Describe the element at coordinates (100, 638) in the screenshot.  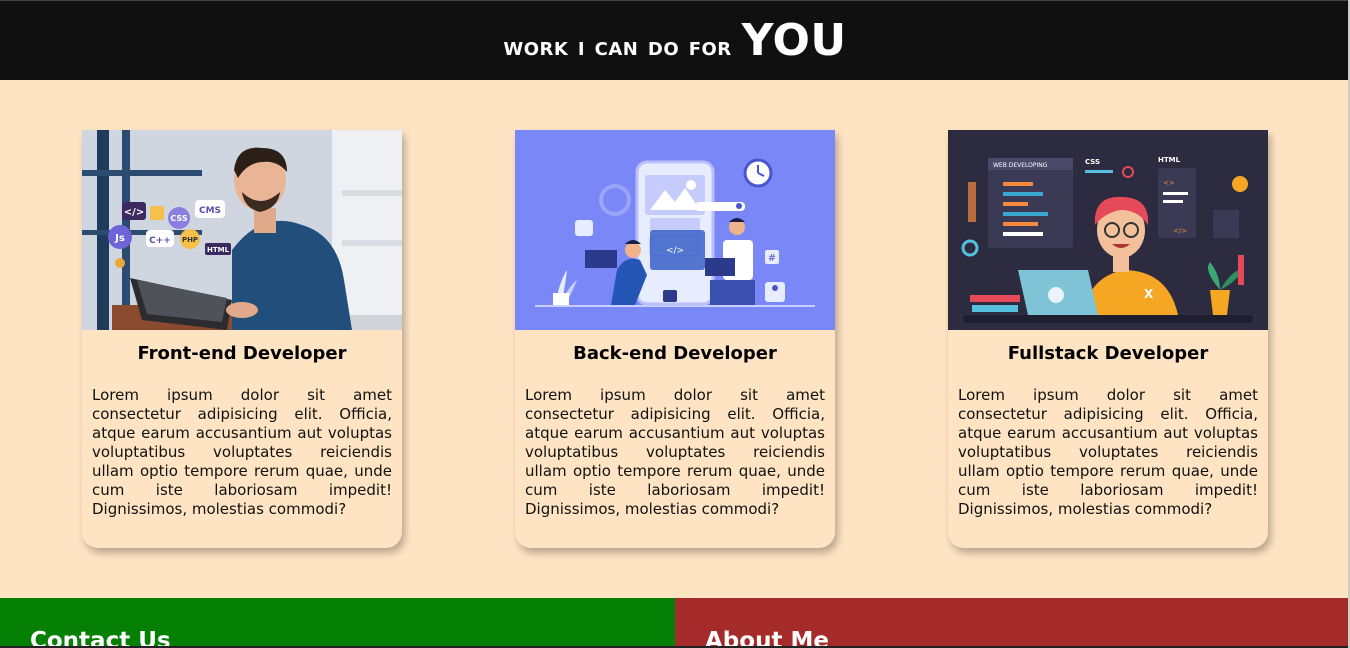
I see `contact-heading: Contact Us` at that location.